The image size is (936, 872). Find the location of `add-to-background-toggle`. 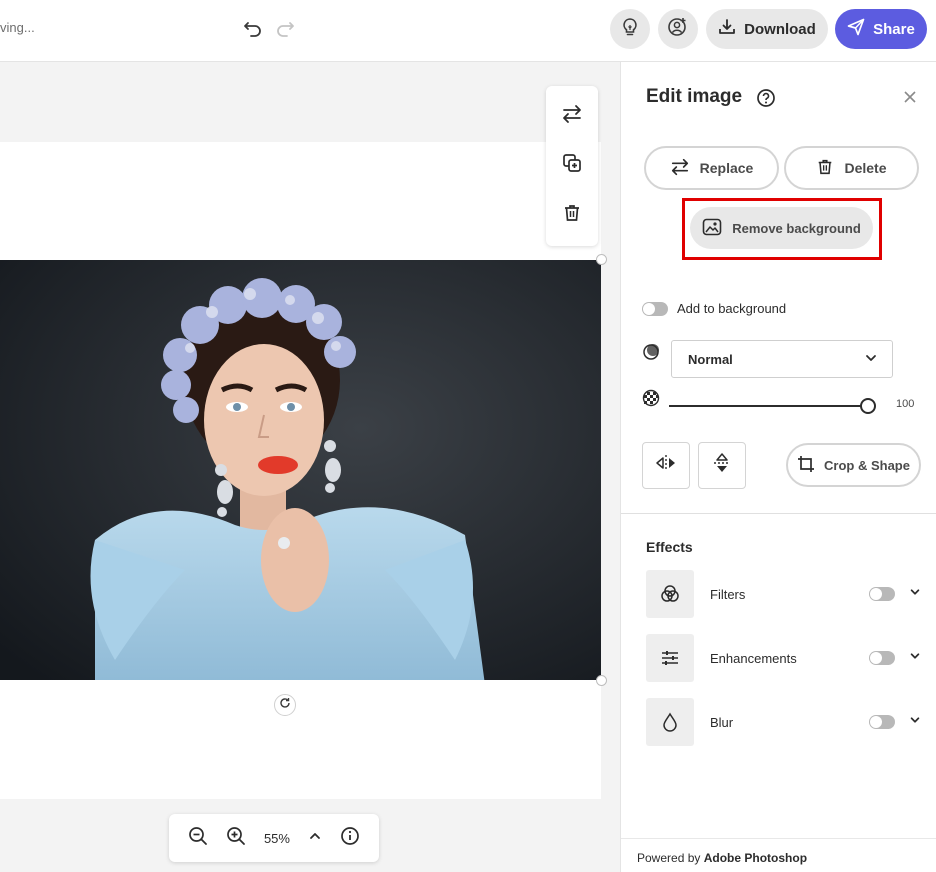

add-to-background-toggle is located at coordinates (655, 308).